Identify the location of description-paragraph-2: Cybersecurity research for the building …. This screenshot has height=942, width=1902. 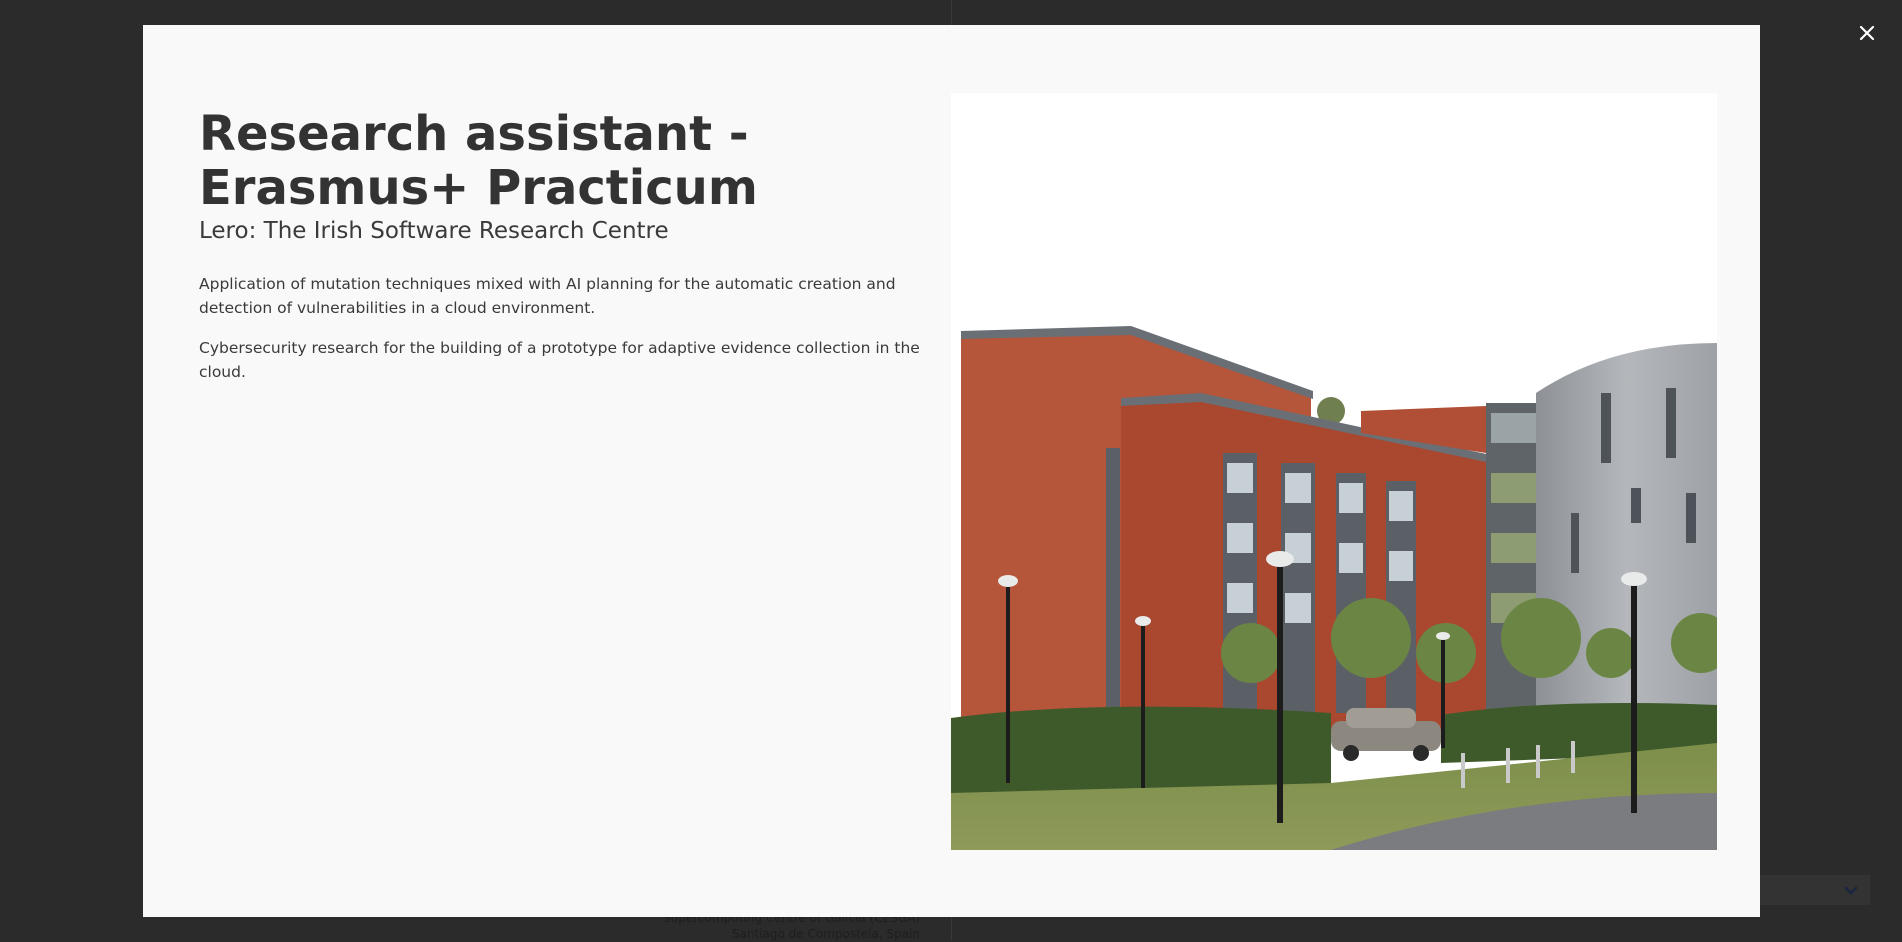
(559, 360).